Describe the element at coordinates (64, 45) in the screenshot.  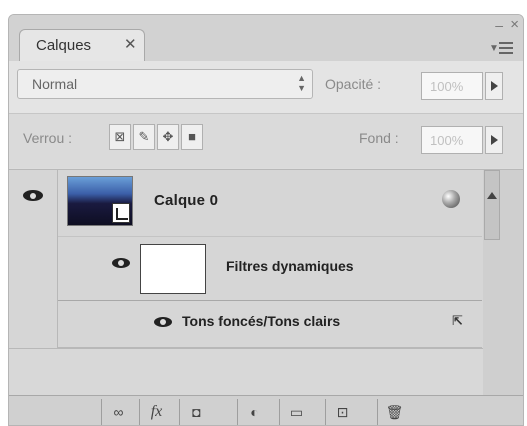
I see `tab-label: Calques` at that location.